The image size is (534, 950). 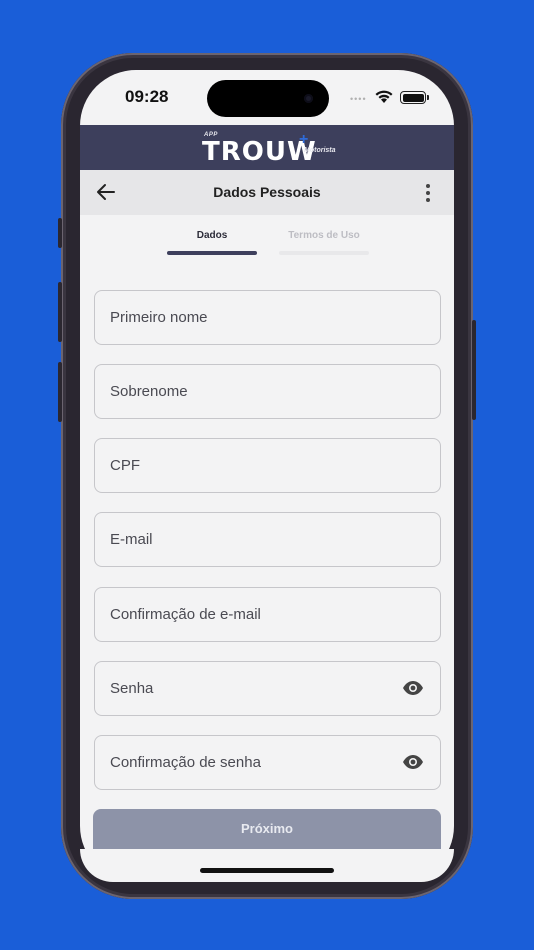 What do you see at coordinates (428, 193) in the screenshot?
I see `more-options-icon` at bounding box center [428, 193].